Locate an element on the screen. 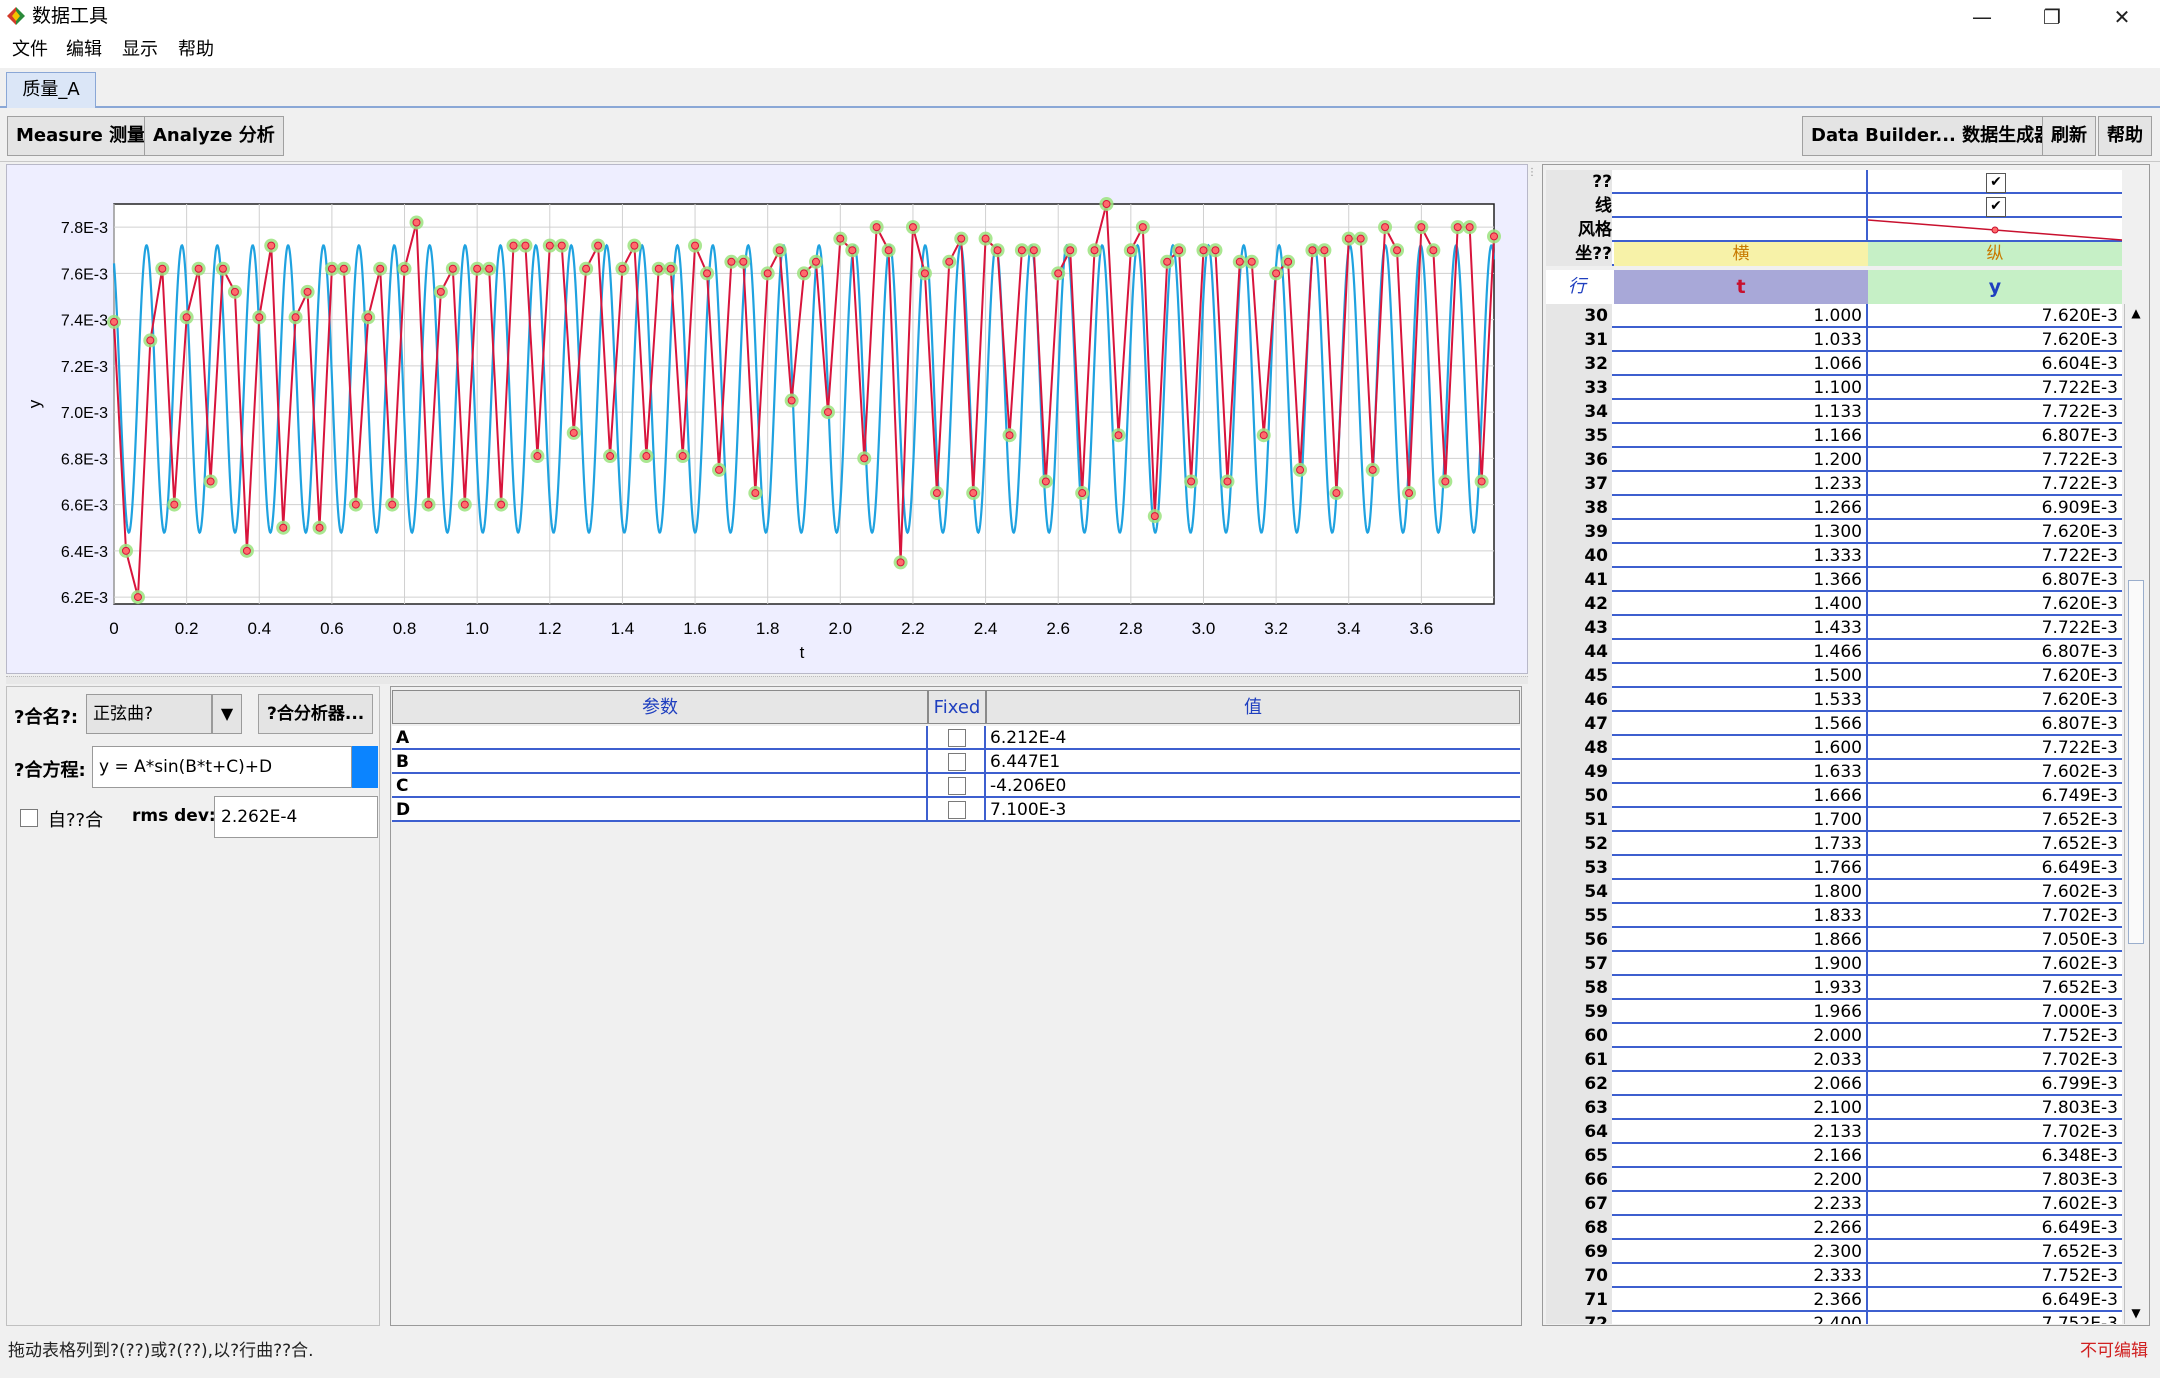 The image size is (2160, 1378). table-row: 59 1.966 7.000E-3 is located at coordinates (1834, 1012).